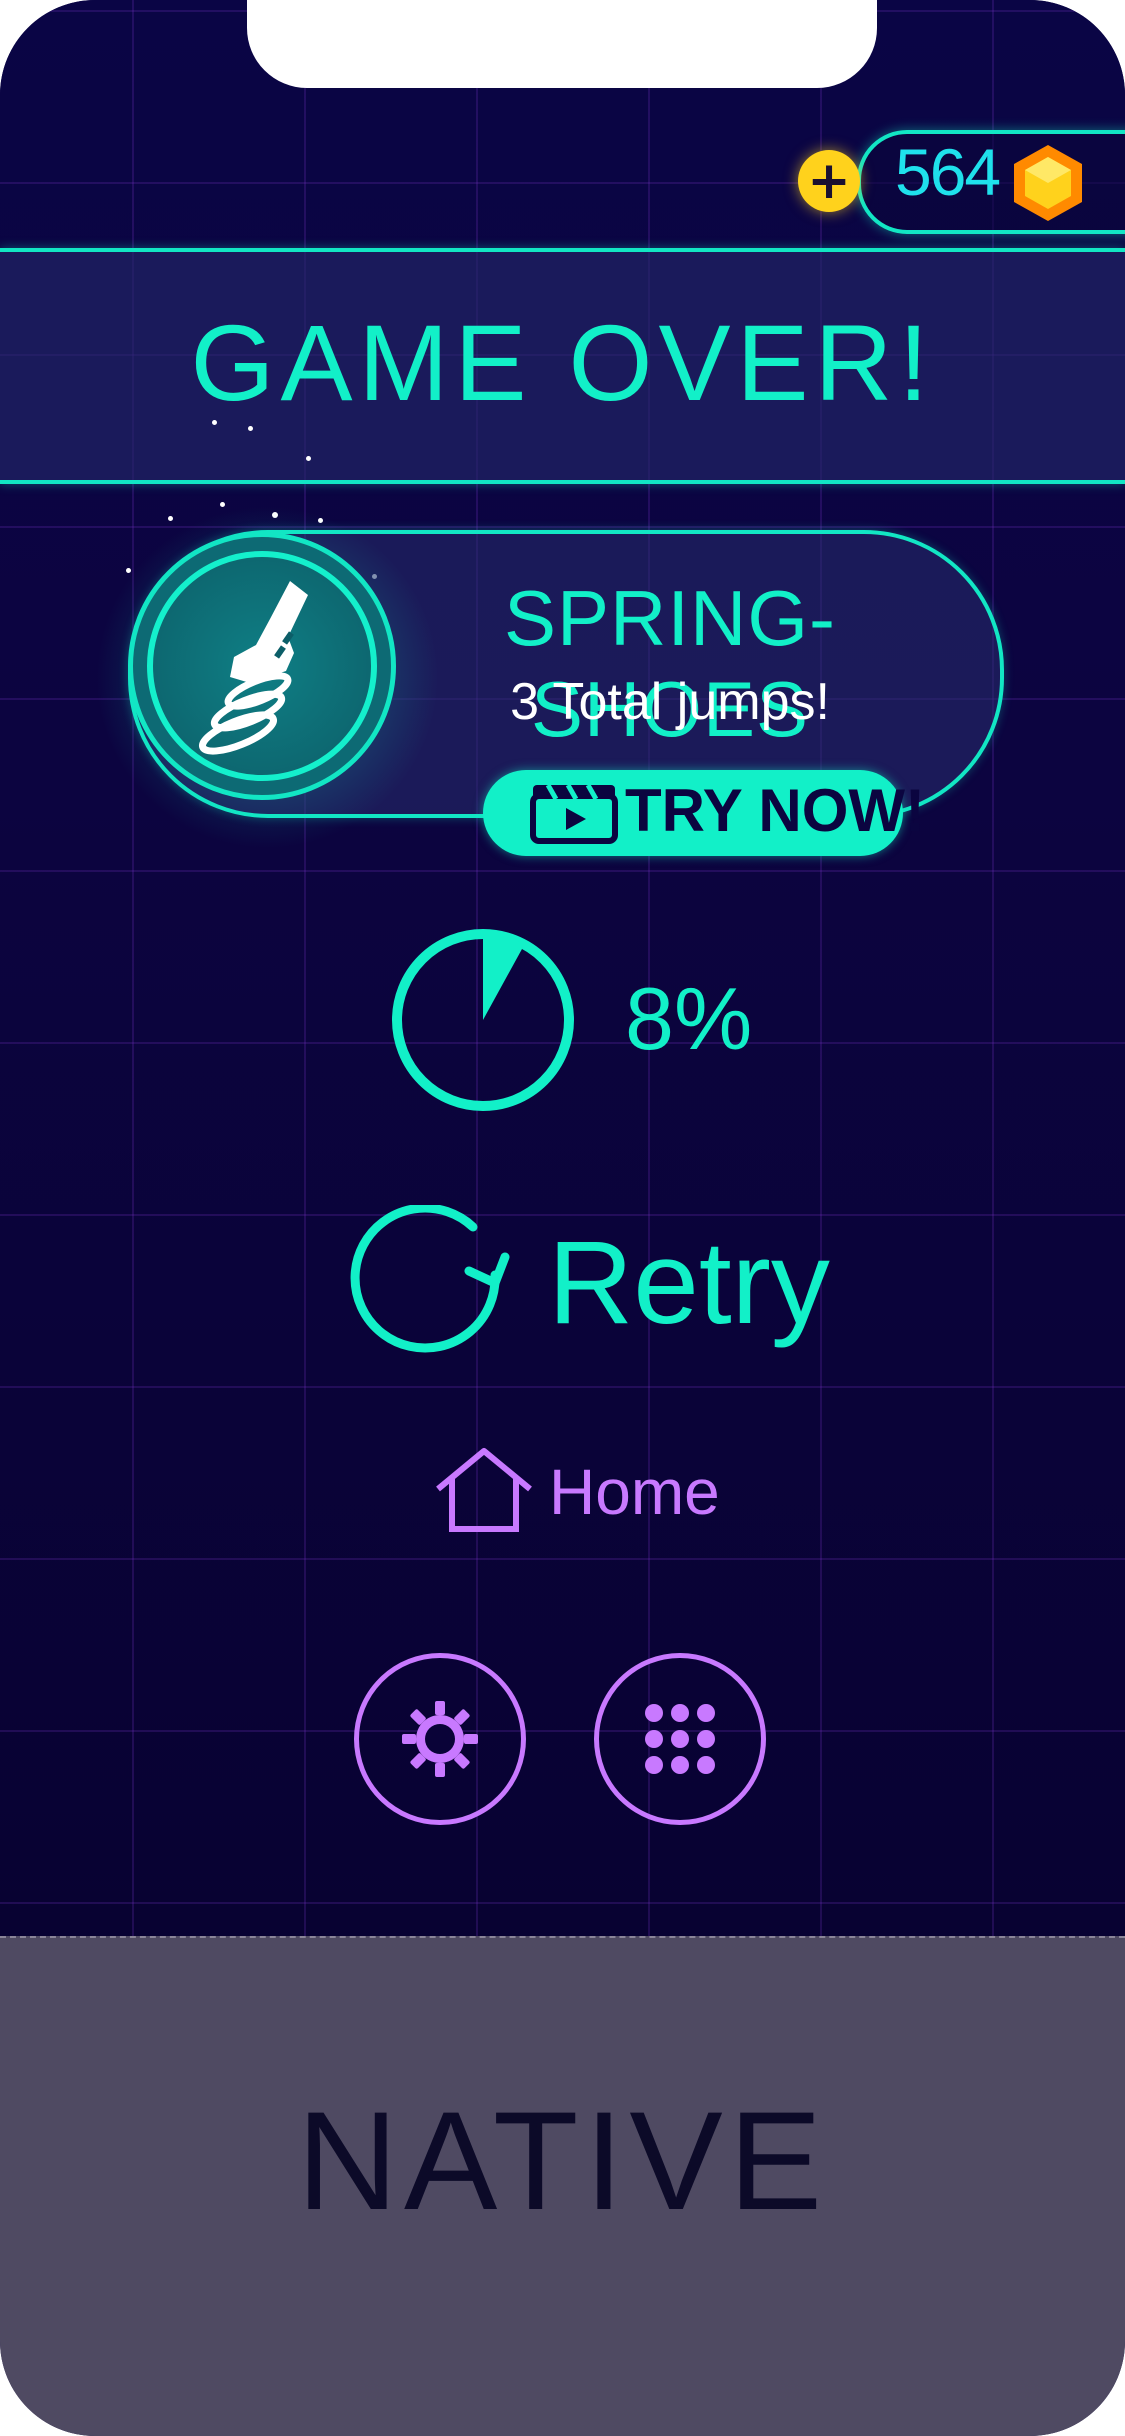 The height and width of the screenshot is (2436, 1125). I want to click on progress-pie-icon, so click(483, 1020).